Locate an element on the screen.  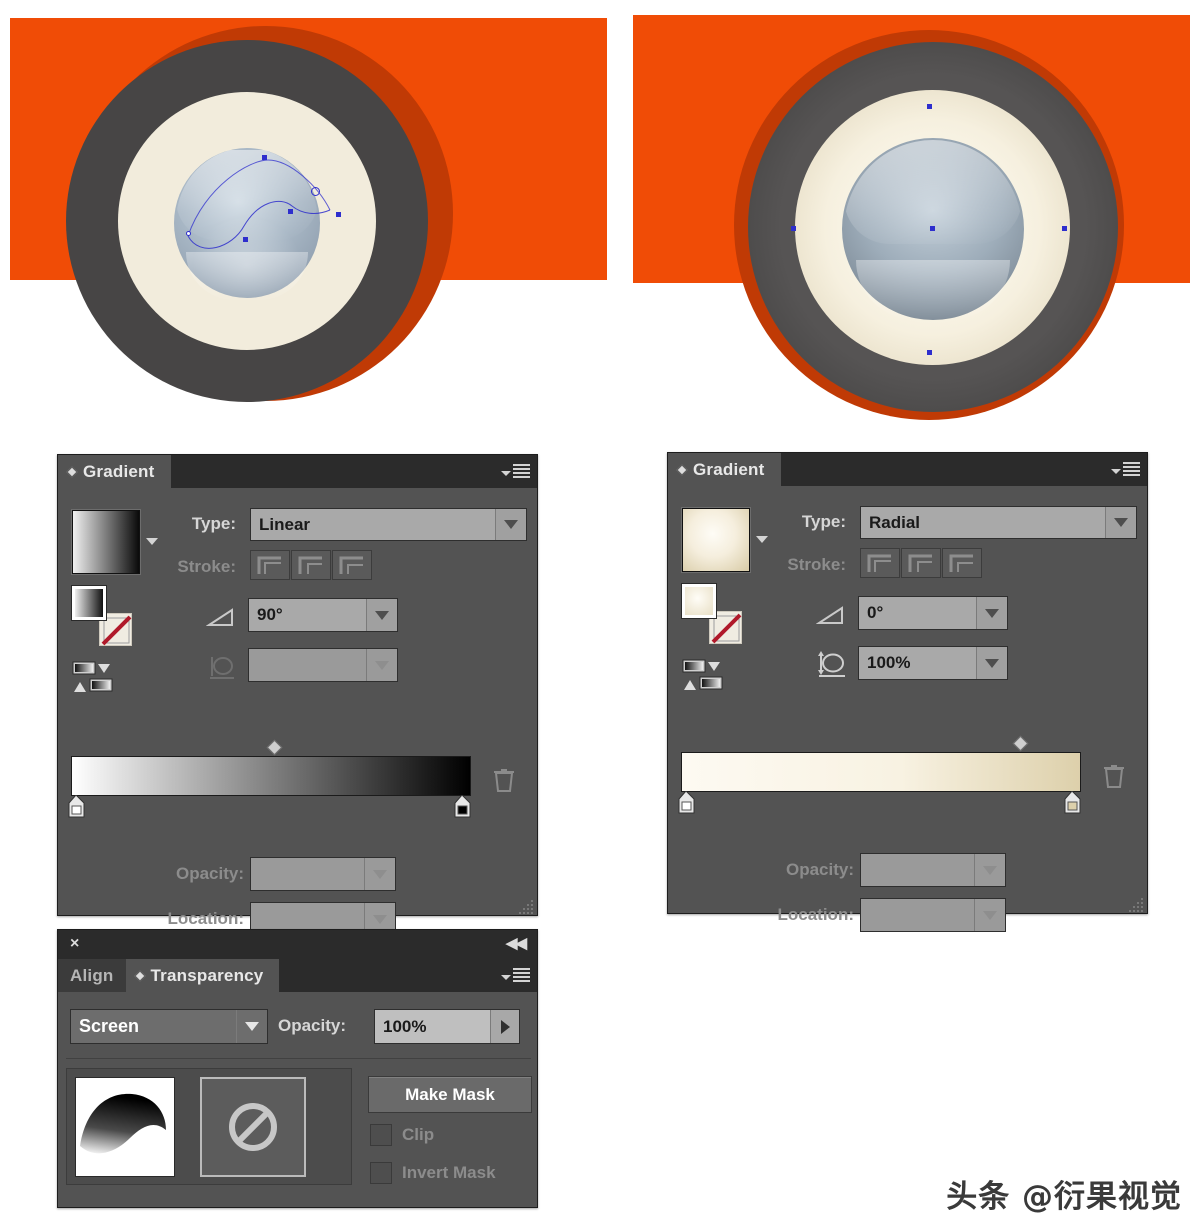
clip-checkbox is located at coordinates (381, 1135).